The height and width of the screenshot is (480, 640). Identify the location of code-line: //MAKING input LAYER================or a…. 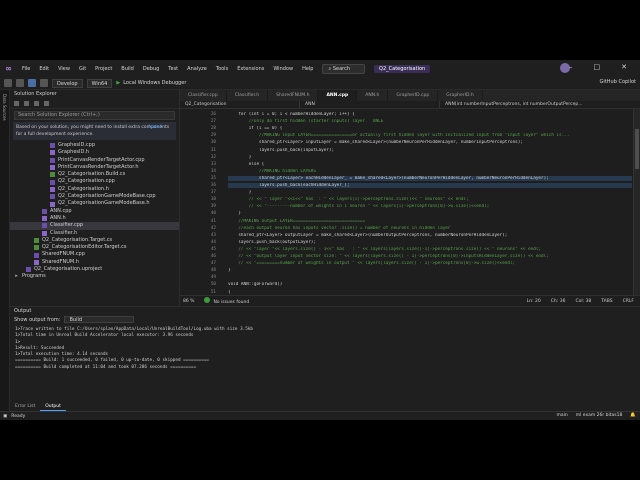
(430, 135).